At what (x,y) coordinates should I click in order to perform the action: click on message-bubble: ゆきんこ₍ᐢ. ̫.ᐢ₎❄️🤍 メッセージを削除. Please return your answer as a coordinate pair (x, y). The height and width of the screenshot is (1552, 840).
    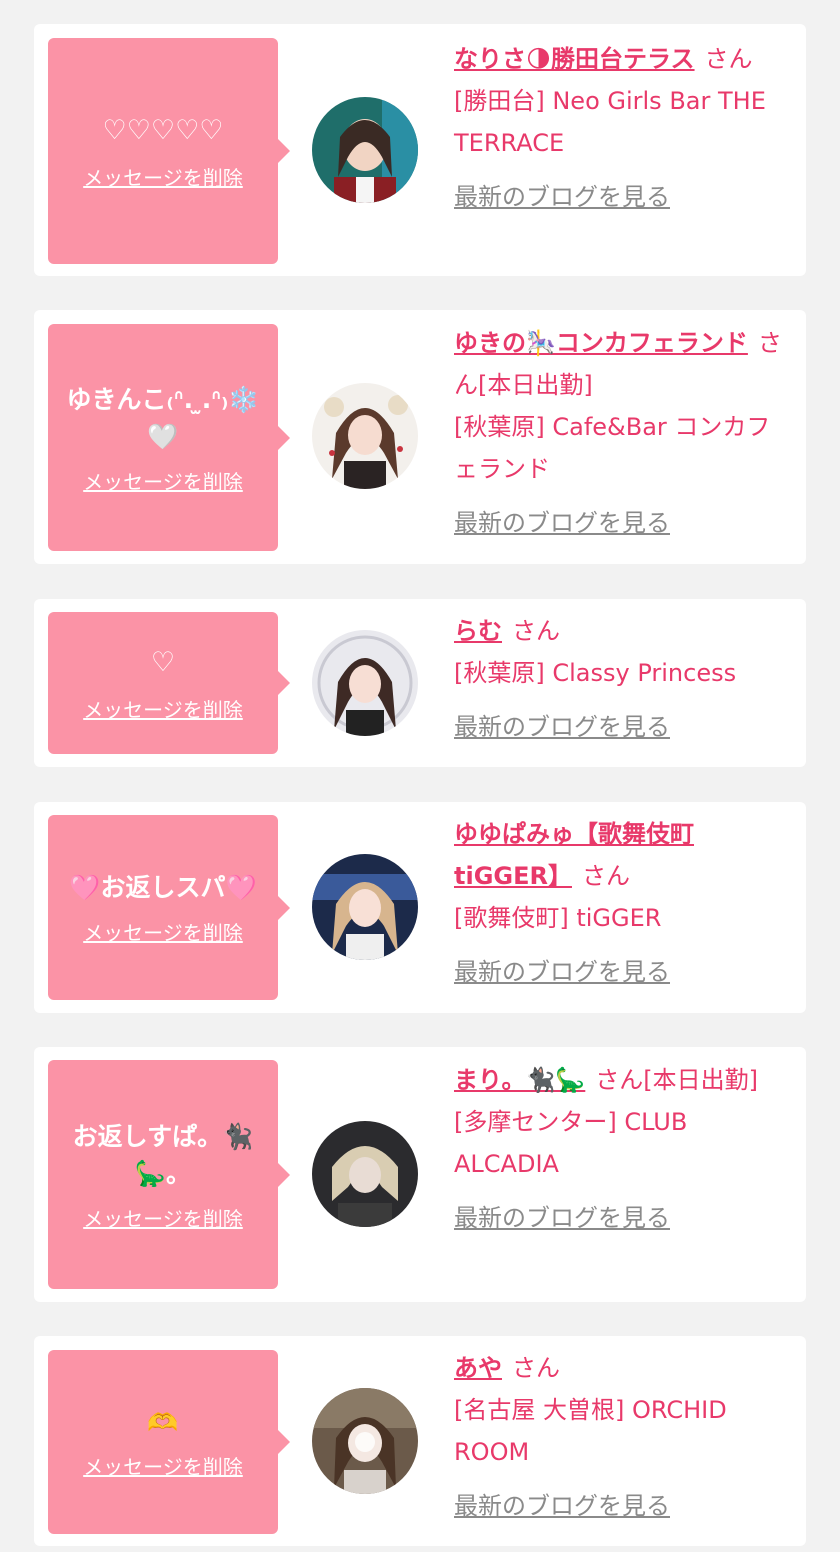
    Looking at the image, I should click on (169, 437).